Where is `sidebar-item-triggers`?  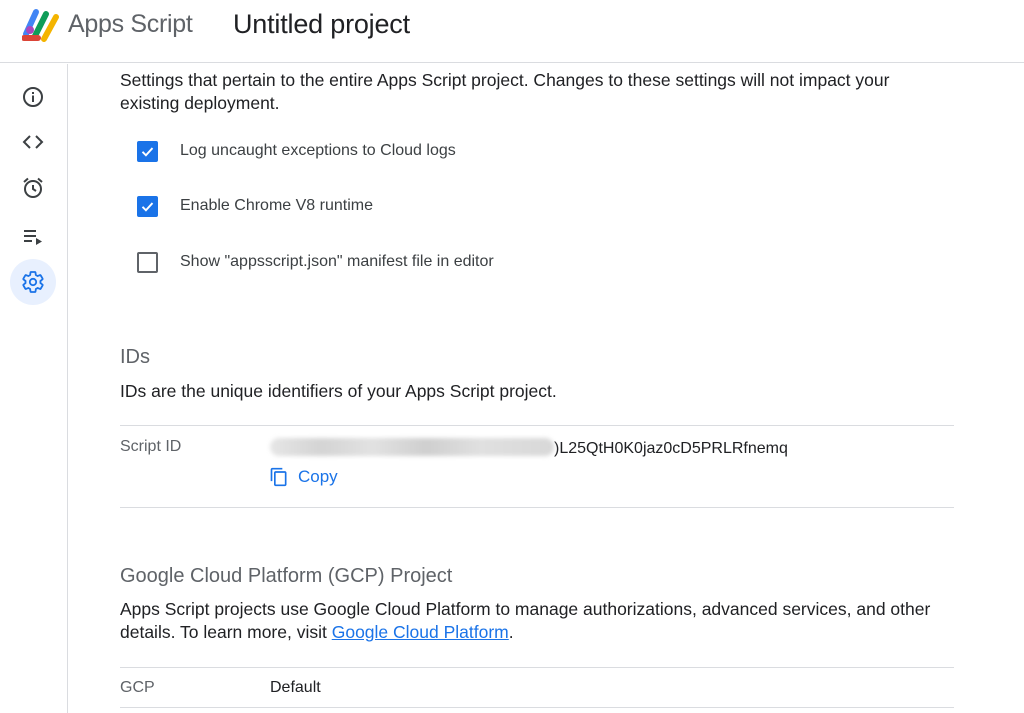
sidebar-item-triggers is located at coordinates (33, 188).